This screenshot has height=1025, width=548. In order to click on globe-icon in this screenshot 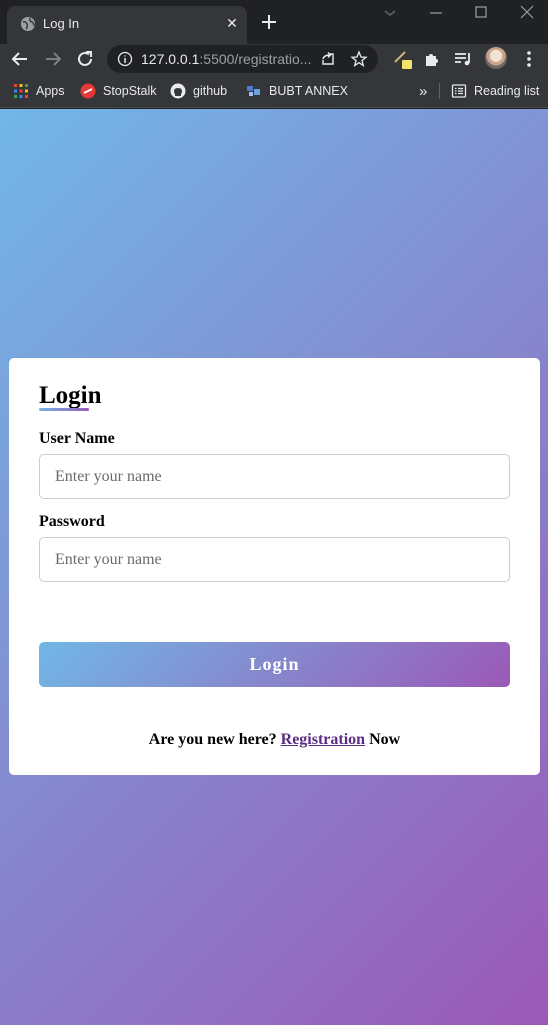, I will do `click(28, 24)`.